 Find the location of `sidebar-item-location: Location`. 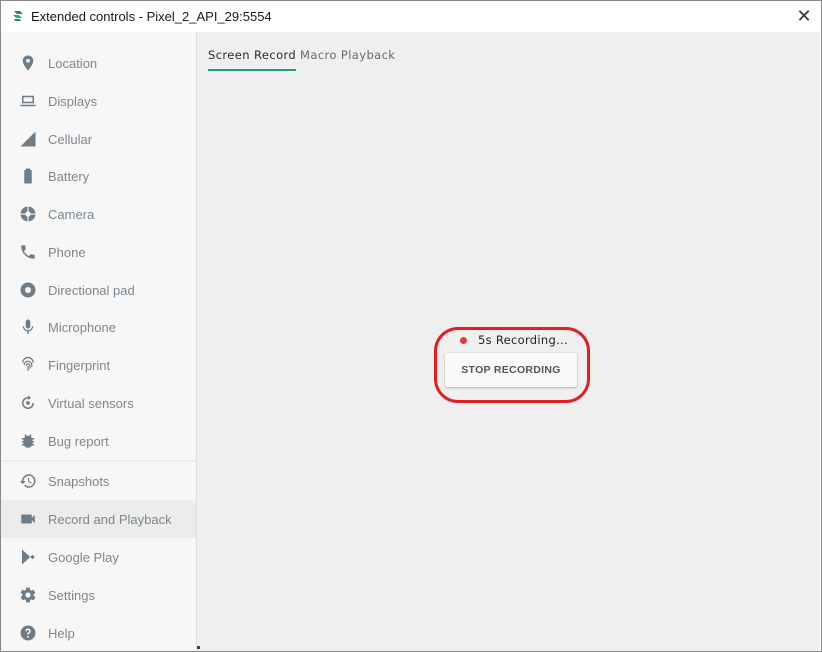

sidebar-item-location: Location is located at coordinates (98, 63).